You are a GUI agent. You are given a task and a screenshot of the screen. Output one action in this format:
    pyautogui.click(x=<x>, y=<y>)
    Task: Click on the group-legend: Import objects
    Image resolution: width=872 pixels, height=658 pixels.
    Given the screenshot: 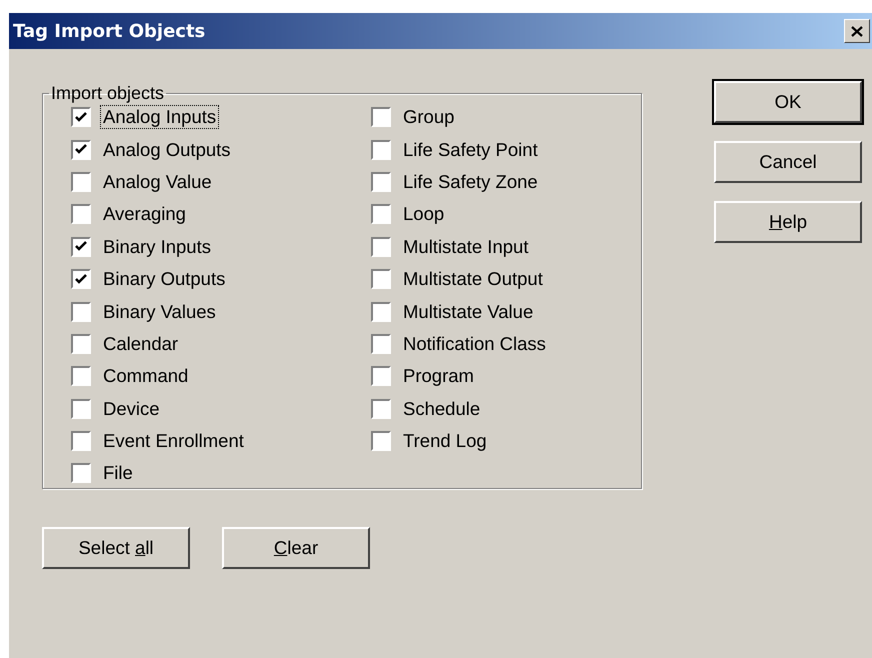 What is the action you would take?
    pyautogui.click(x=107, y=93)
    